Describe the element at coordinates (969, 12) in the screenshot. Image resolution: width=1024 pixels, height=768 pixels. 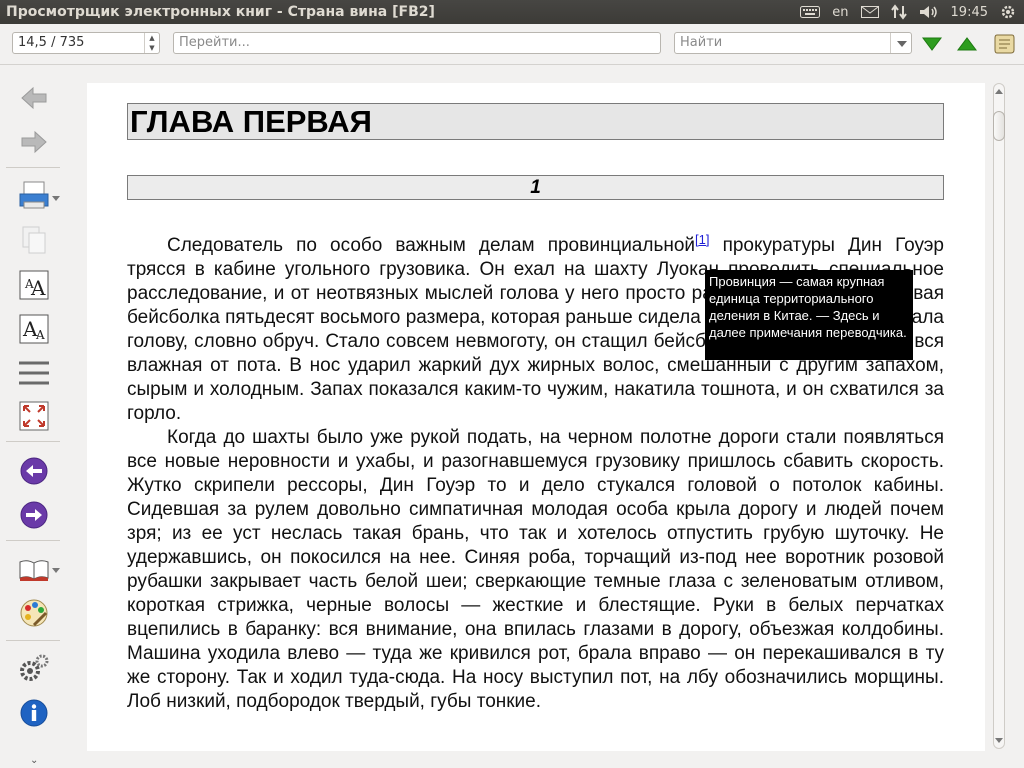
I see `clock: 19:45` at that location.